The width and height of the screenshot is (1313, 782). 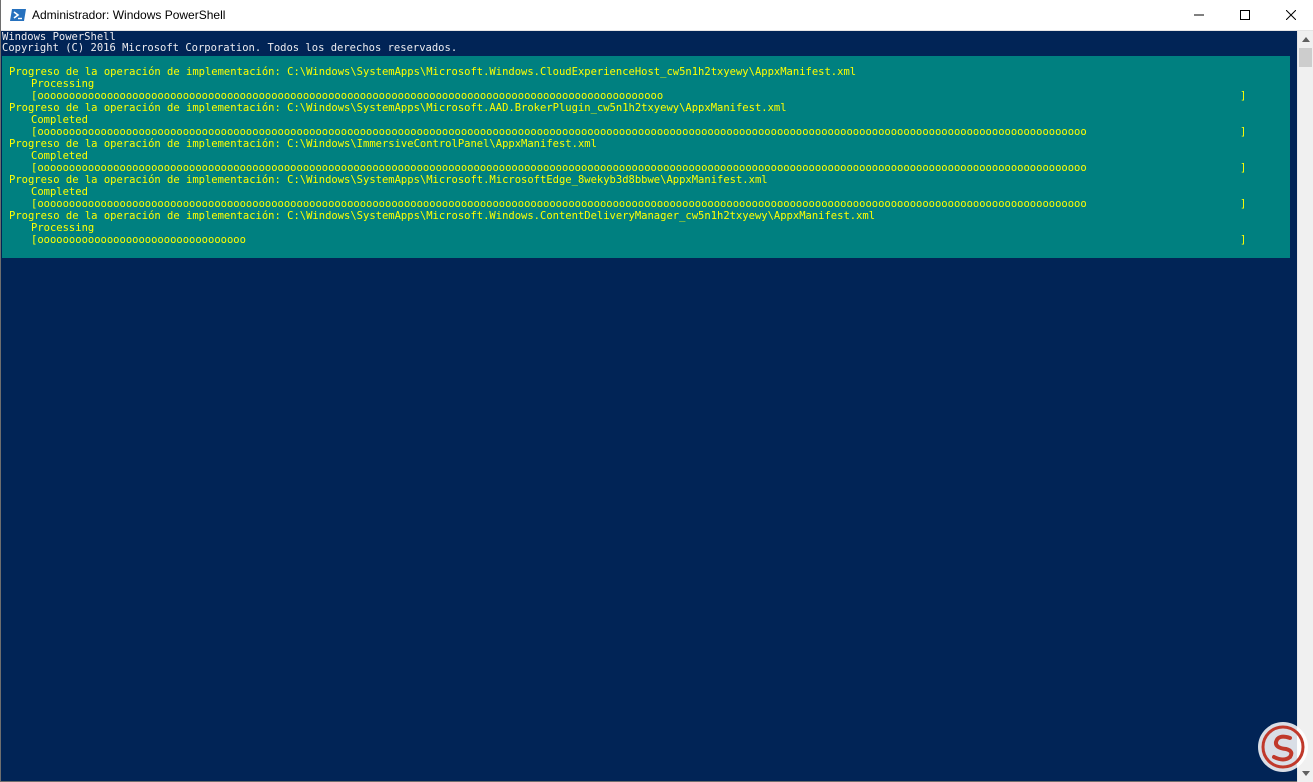 I want to click on minimize-button, so click(x=1199, y=15).